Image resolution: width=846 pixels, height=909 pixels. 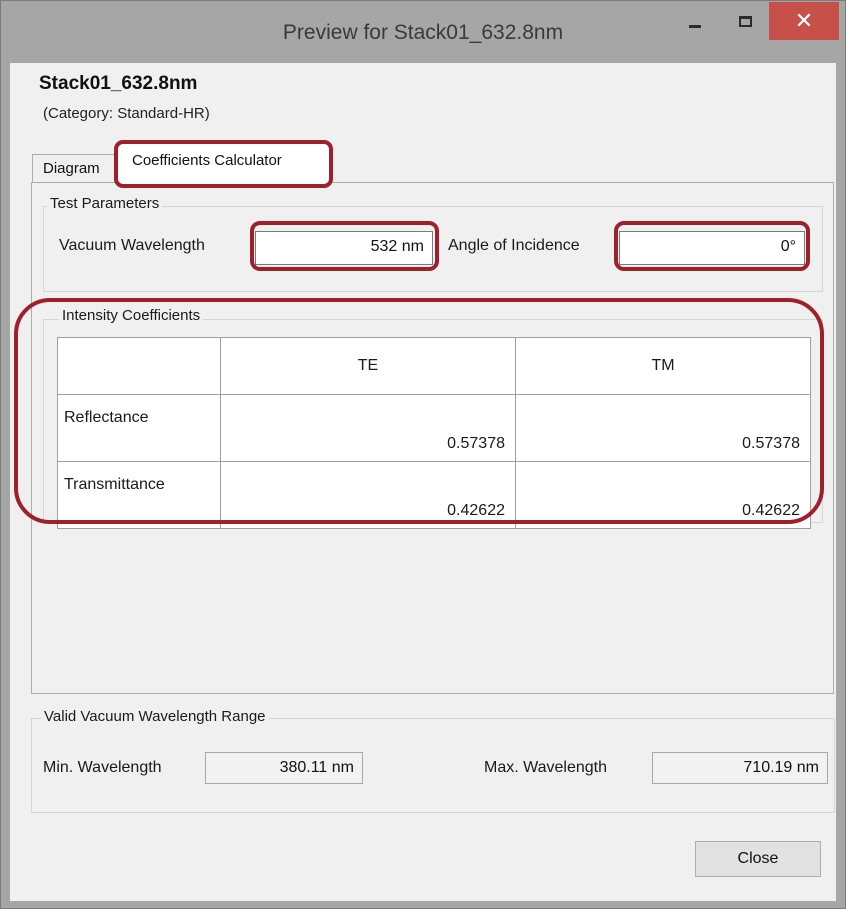 I want to click on column-header-te: TE, so click(x=368, y=366).